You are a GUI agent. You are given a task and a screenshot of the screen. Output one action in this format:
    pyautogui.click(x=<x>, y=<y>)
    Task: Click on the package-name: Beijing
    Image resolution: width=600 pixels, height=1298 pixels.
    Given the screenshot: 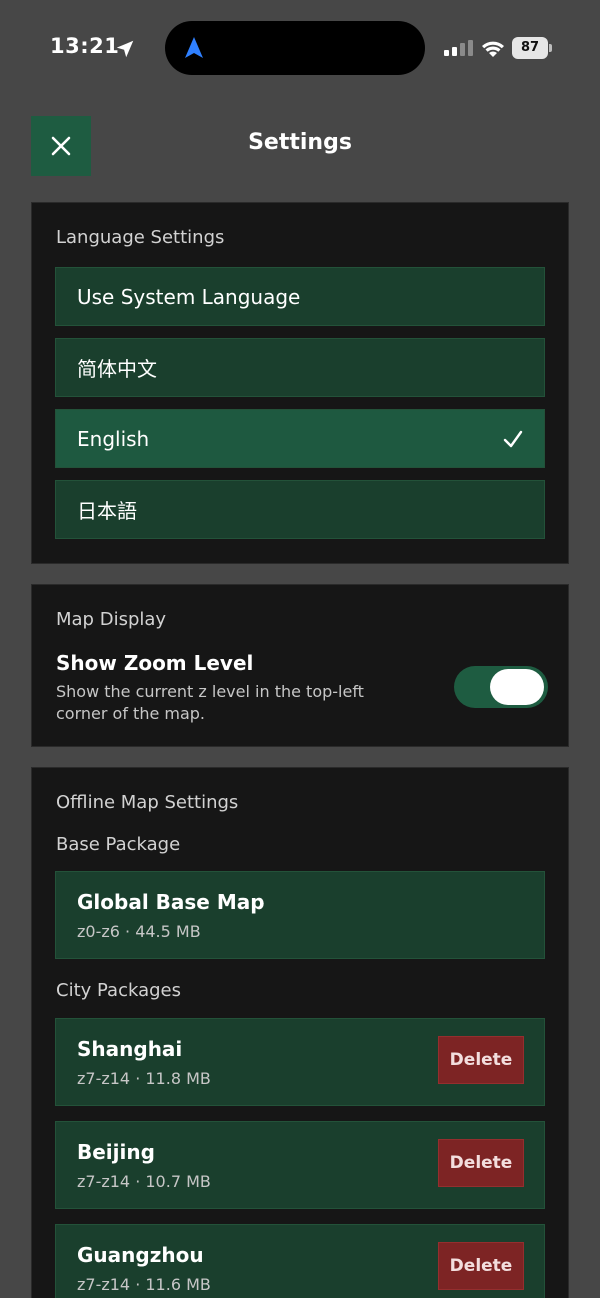 What is the action you would take?
    pyautogui.click(x=116, y=1152)
    